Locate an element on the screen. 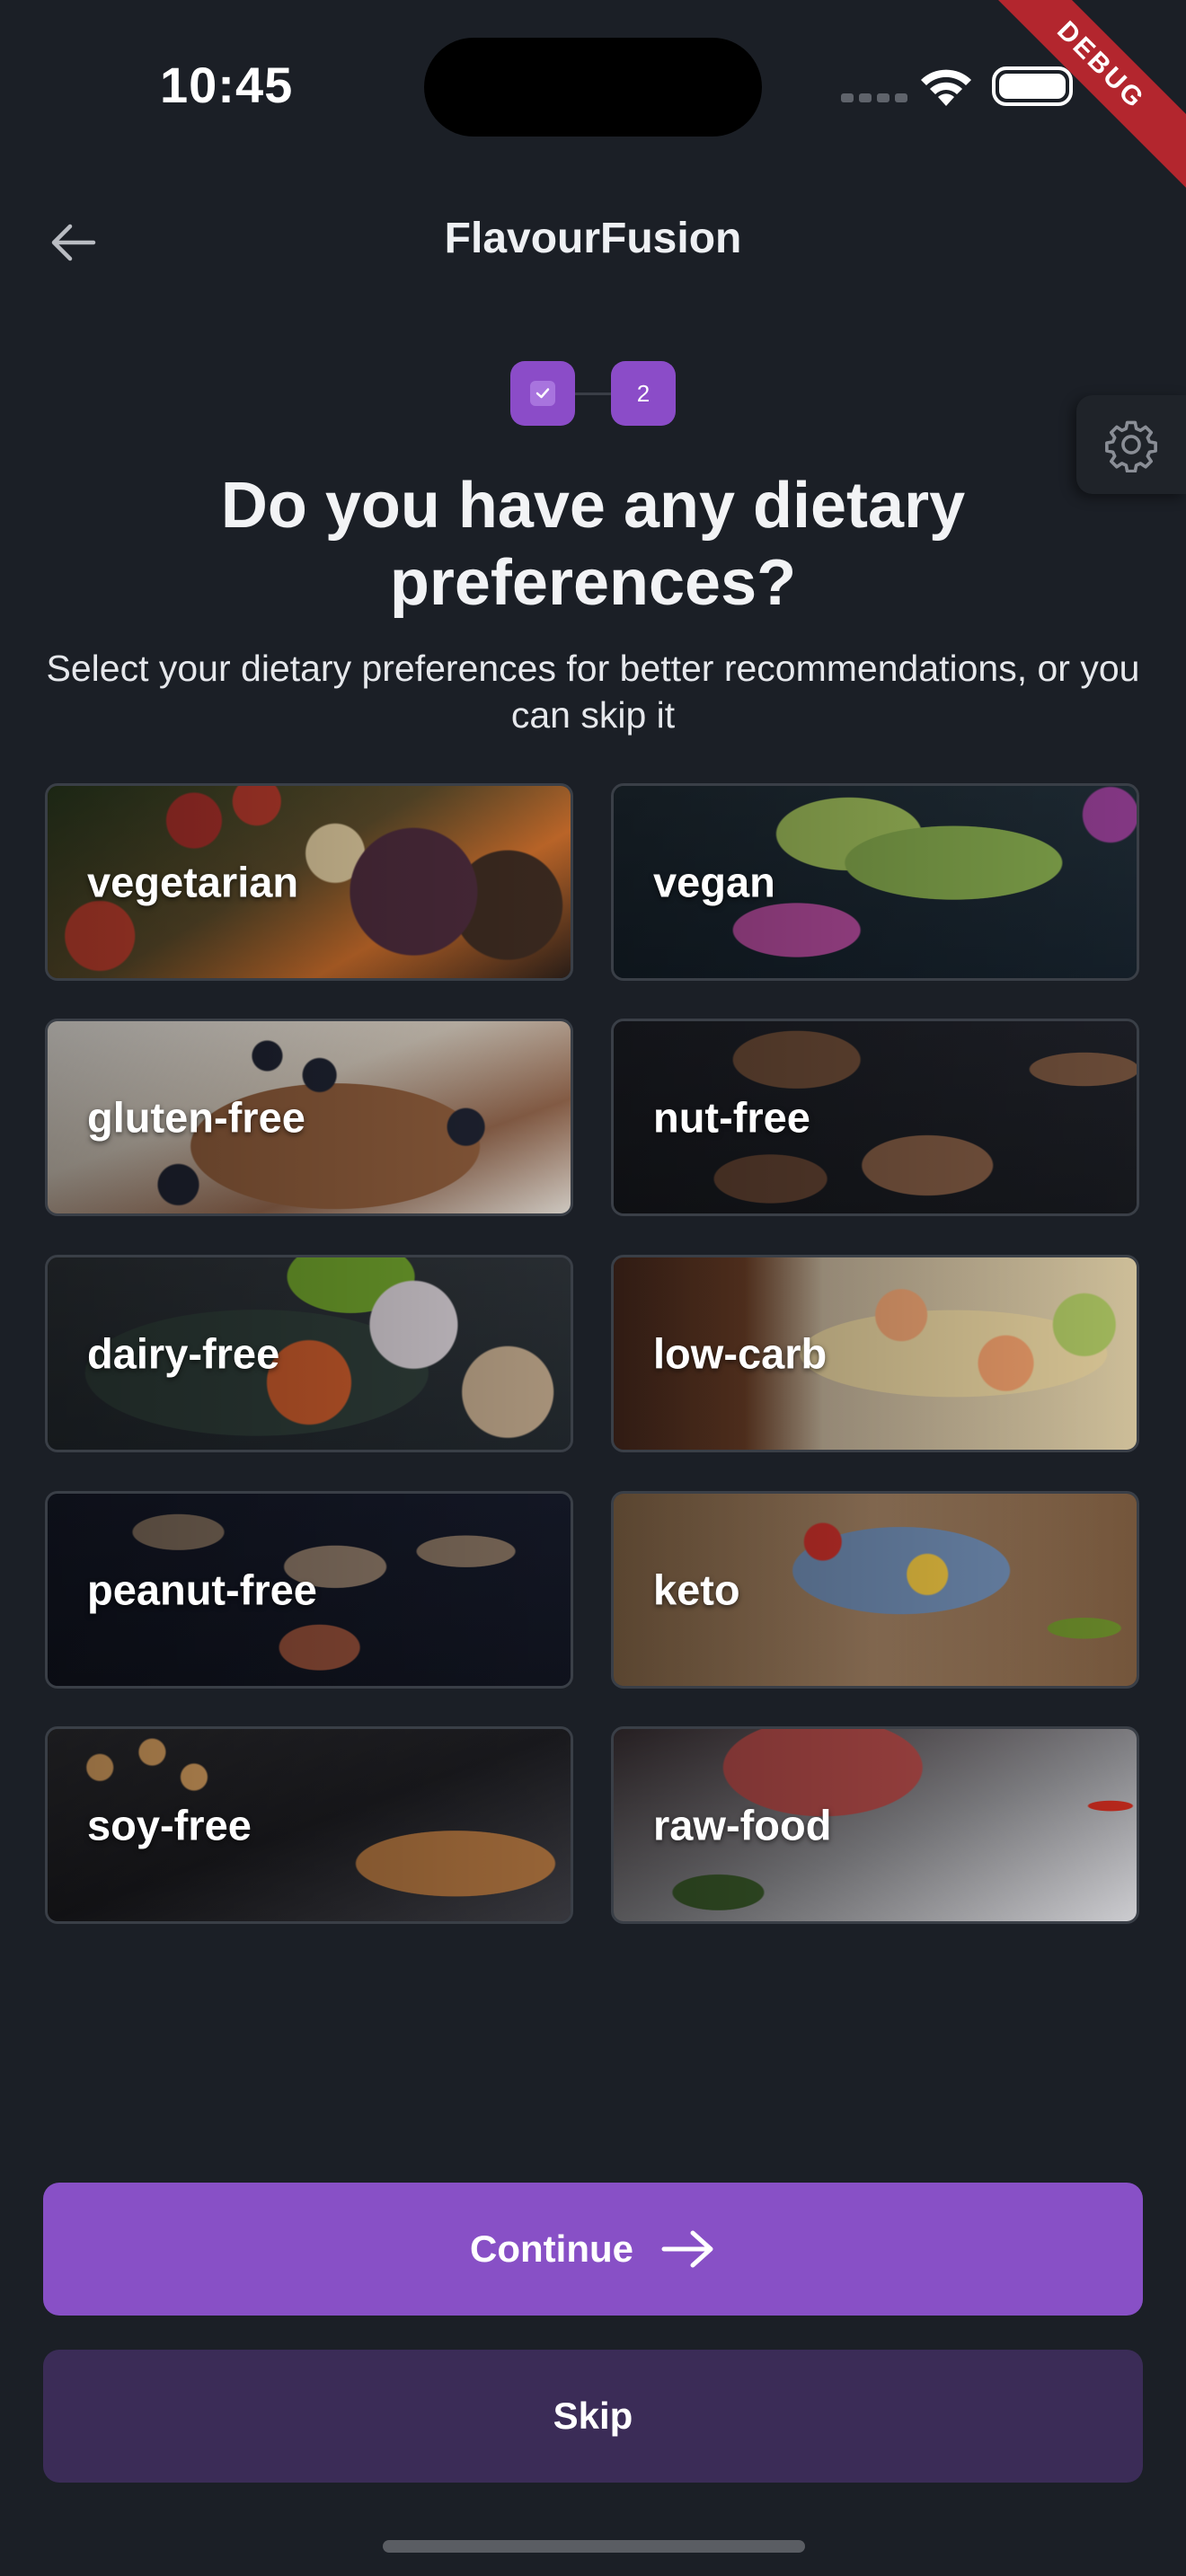  status-time: 10:45 is located at coordinates (227, 85).